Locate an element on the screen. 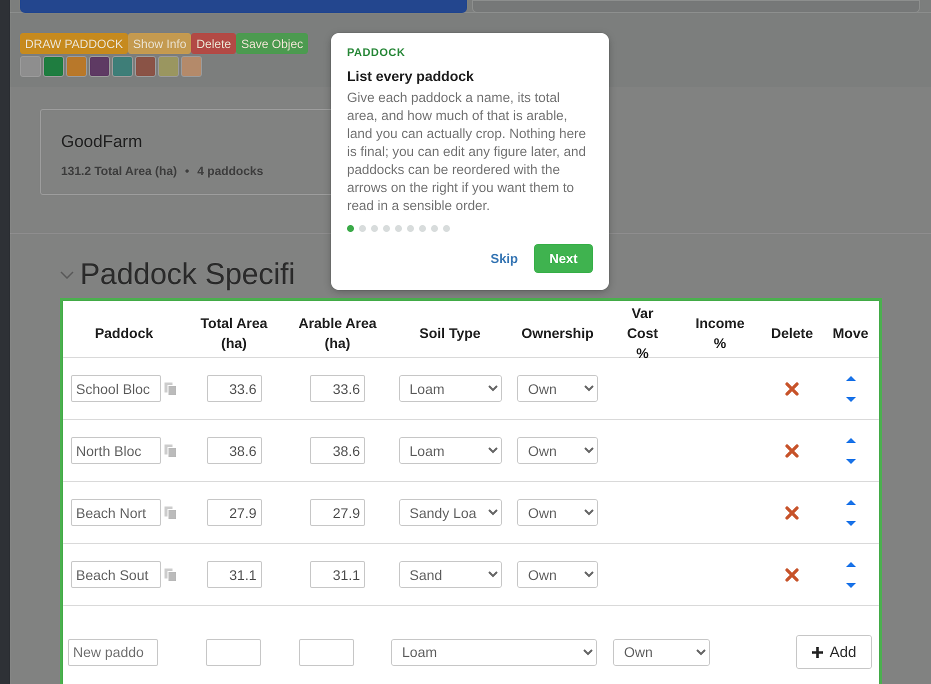 The image size is (931, 684). new-paddock-field: New paddo is located at coordinates (113, 652).